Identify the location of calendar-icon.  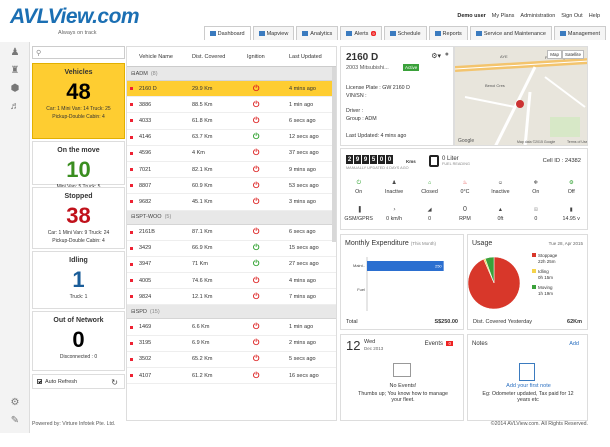
(402, 370).